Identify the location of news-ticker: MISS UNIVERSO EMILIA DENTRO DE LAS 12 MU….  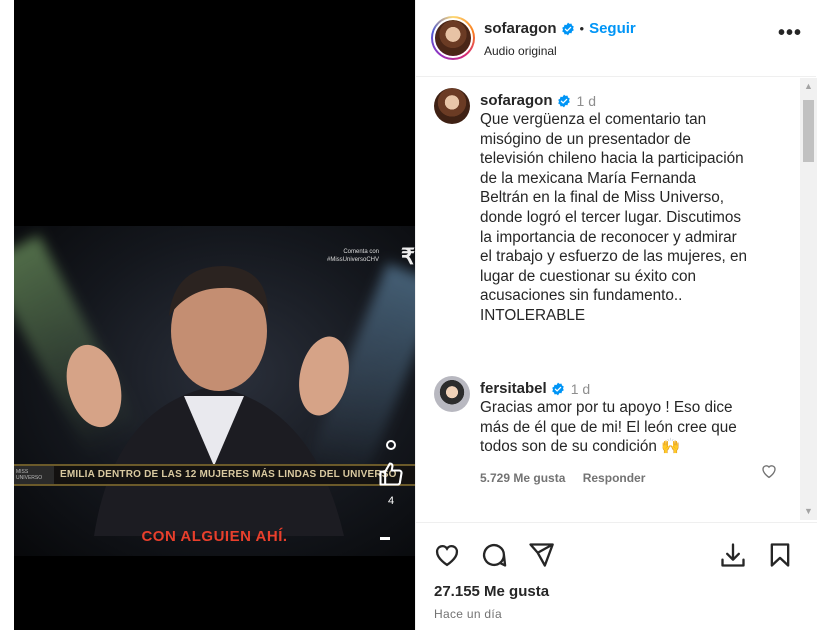
(214, 475).